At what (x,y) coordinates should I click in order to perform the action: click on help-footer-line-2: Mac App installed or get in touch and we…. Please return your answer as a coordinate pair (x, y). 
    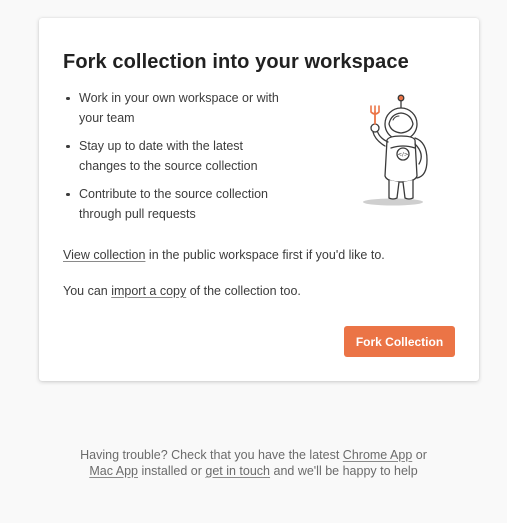
    Looking at the image, I should click on (253, 471).